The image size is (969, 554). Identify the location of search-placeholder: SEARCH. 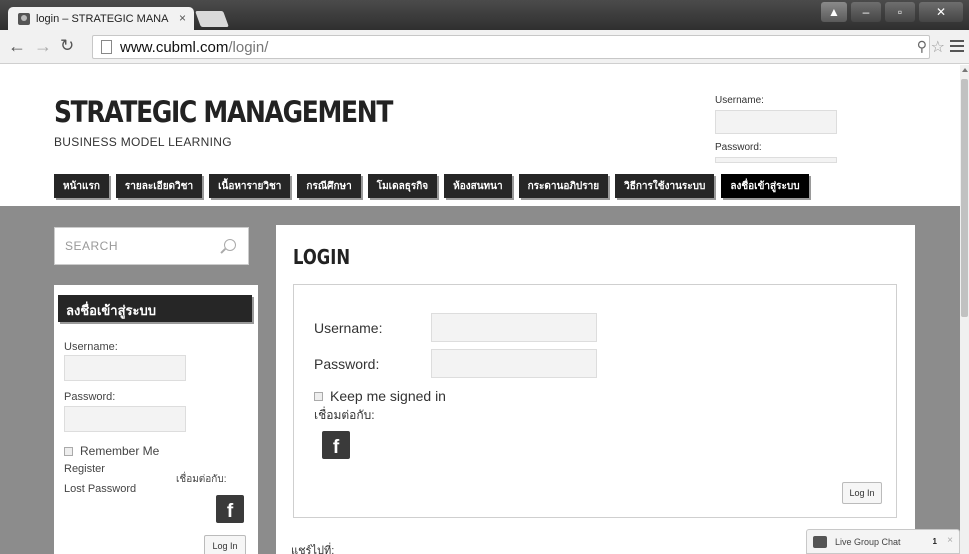
(92, 246).